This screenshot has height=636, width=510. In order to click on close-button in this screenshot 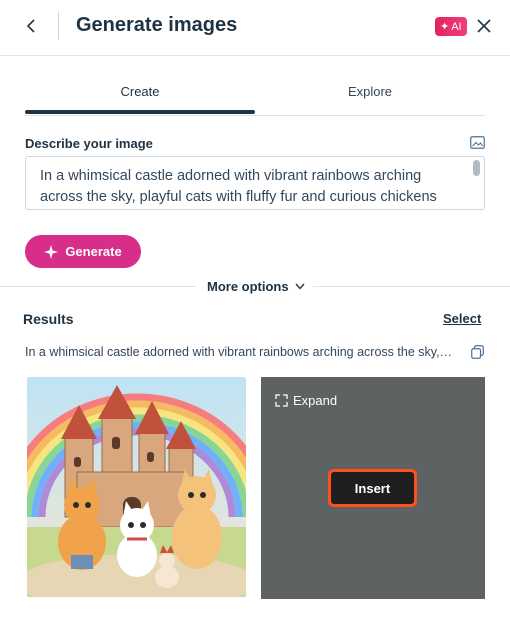, I will do `click(484, 26)`.